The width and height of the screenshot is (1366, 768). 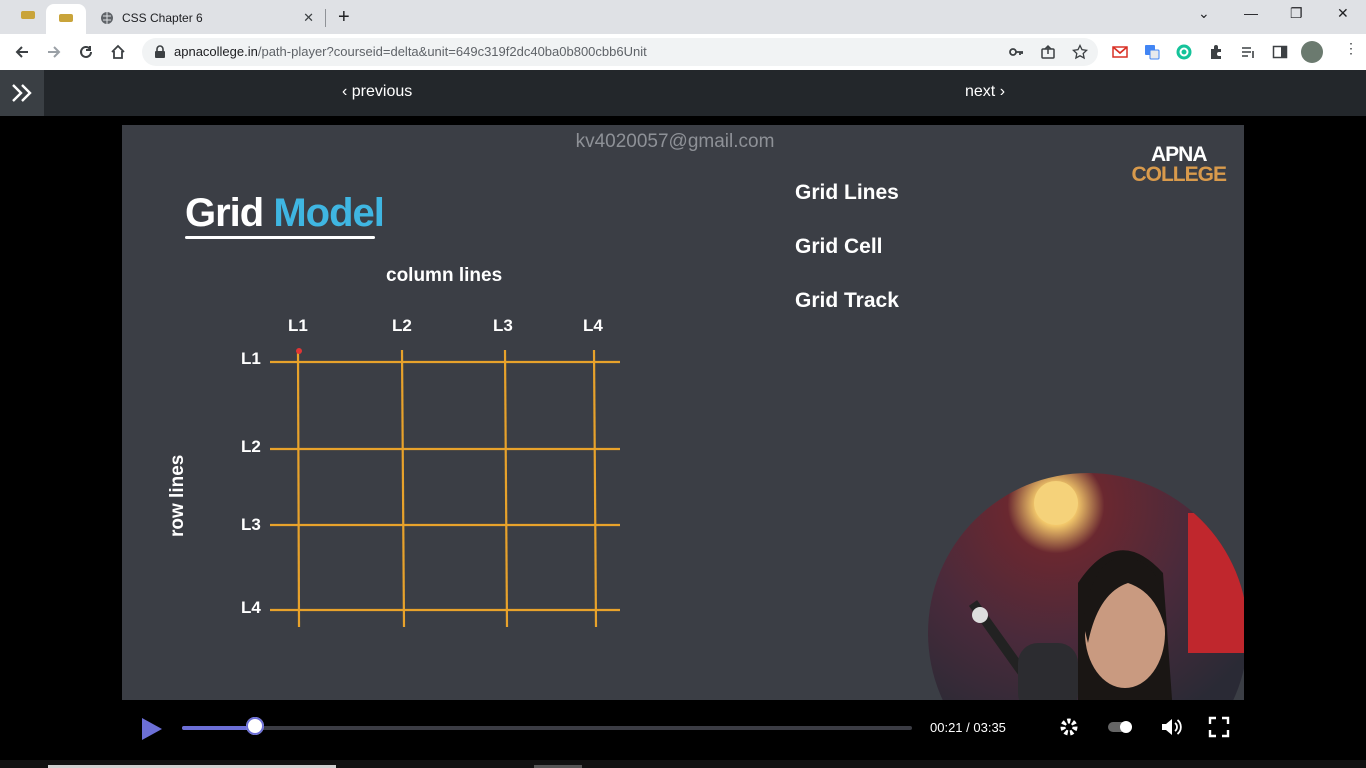 I want to click on time-display: 00:21 / 03:35, so click(x=968, y=727).